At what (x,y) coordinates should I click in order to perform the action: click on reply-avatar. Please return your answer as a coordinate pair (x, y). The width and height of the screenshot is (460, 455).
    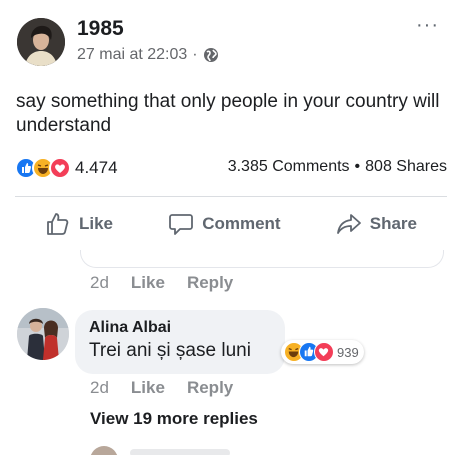
    Looking at the image, I should click on (104, 450).